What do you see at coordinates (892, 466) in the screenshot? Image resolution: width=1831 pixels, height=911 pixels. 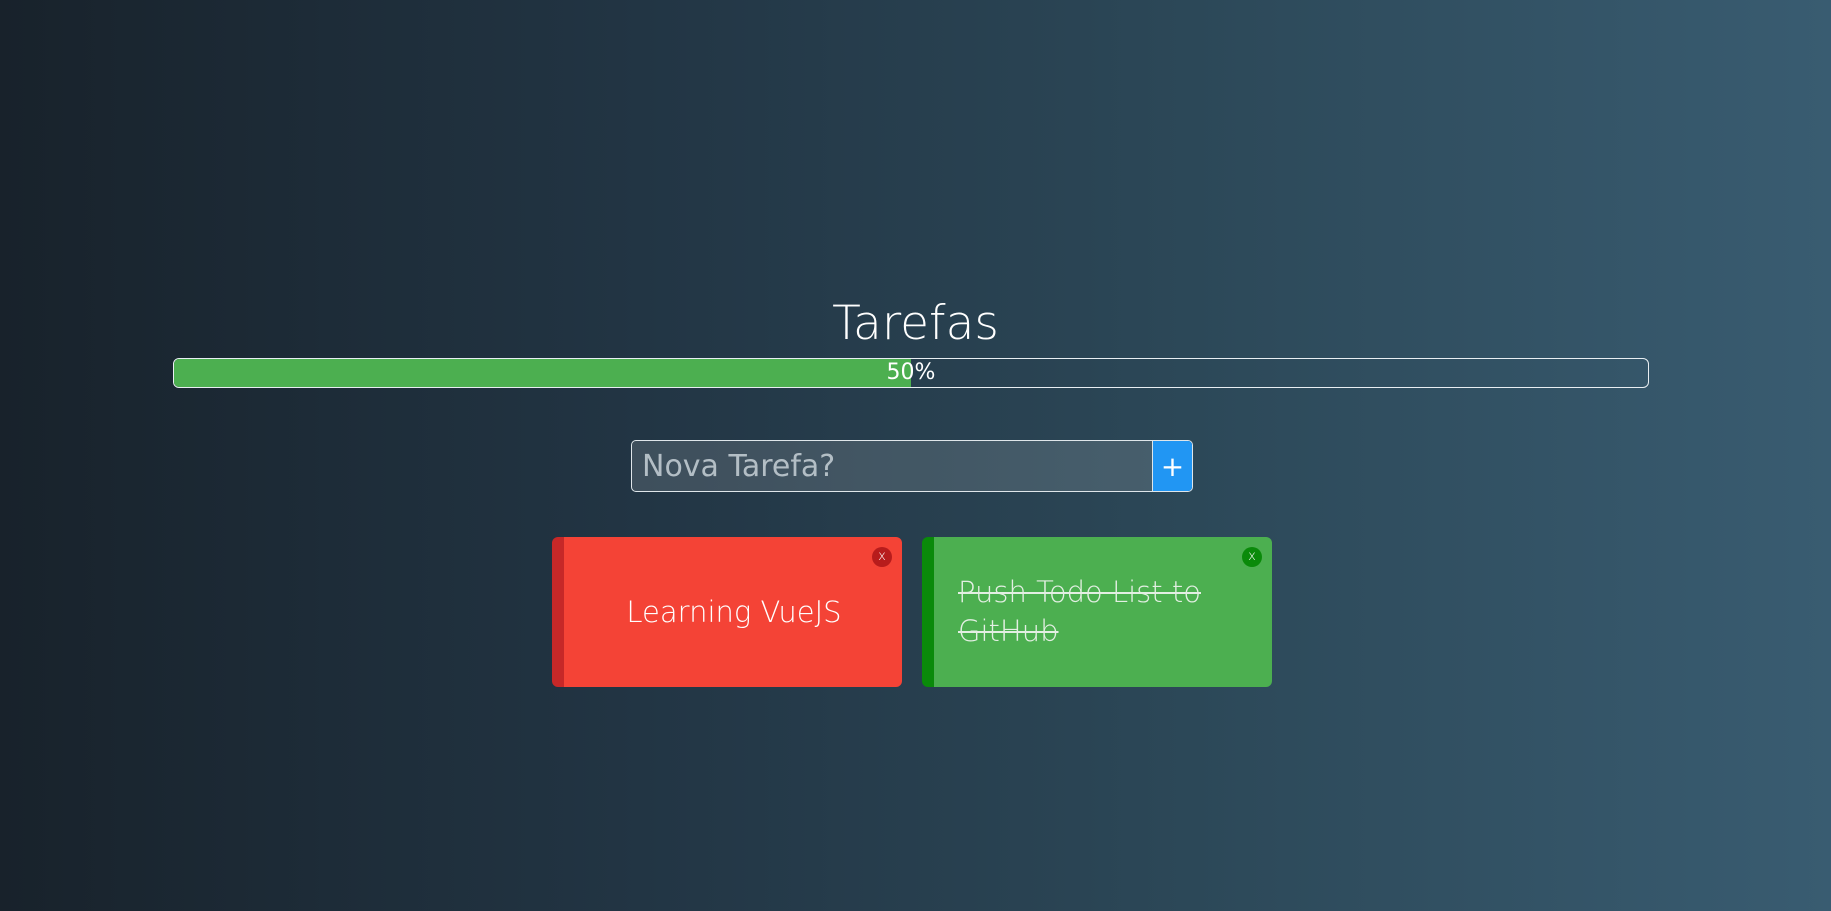 I see `new-task-input` at bounding box center [892, 466].